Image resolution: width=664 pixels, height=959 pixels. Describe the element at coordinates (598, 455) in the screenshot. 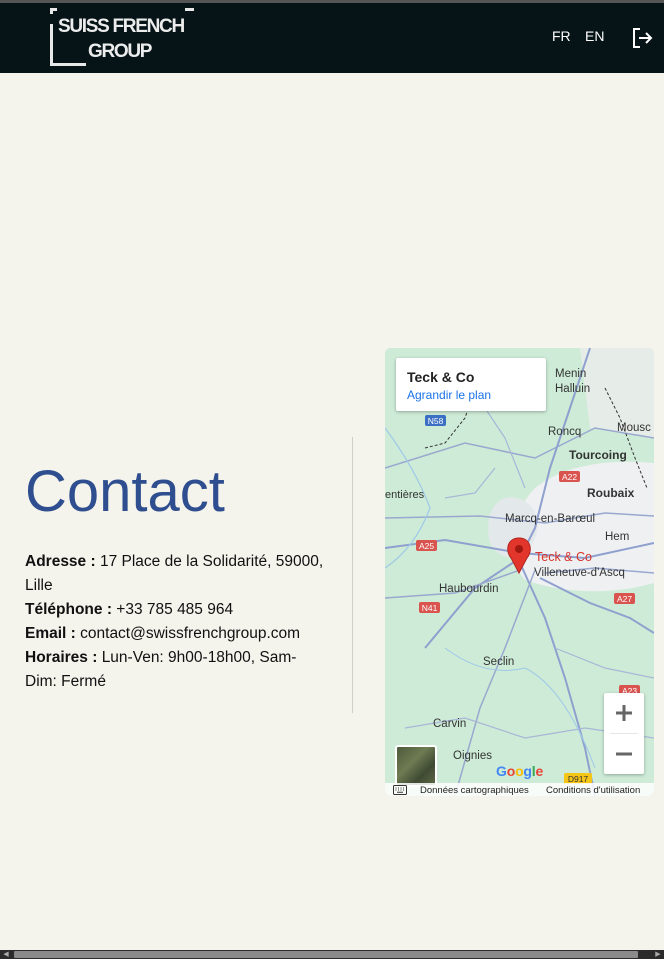

I see `map-town-tourcoing: Tourcoing` at that location.